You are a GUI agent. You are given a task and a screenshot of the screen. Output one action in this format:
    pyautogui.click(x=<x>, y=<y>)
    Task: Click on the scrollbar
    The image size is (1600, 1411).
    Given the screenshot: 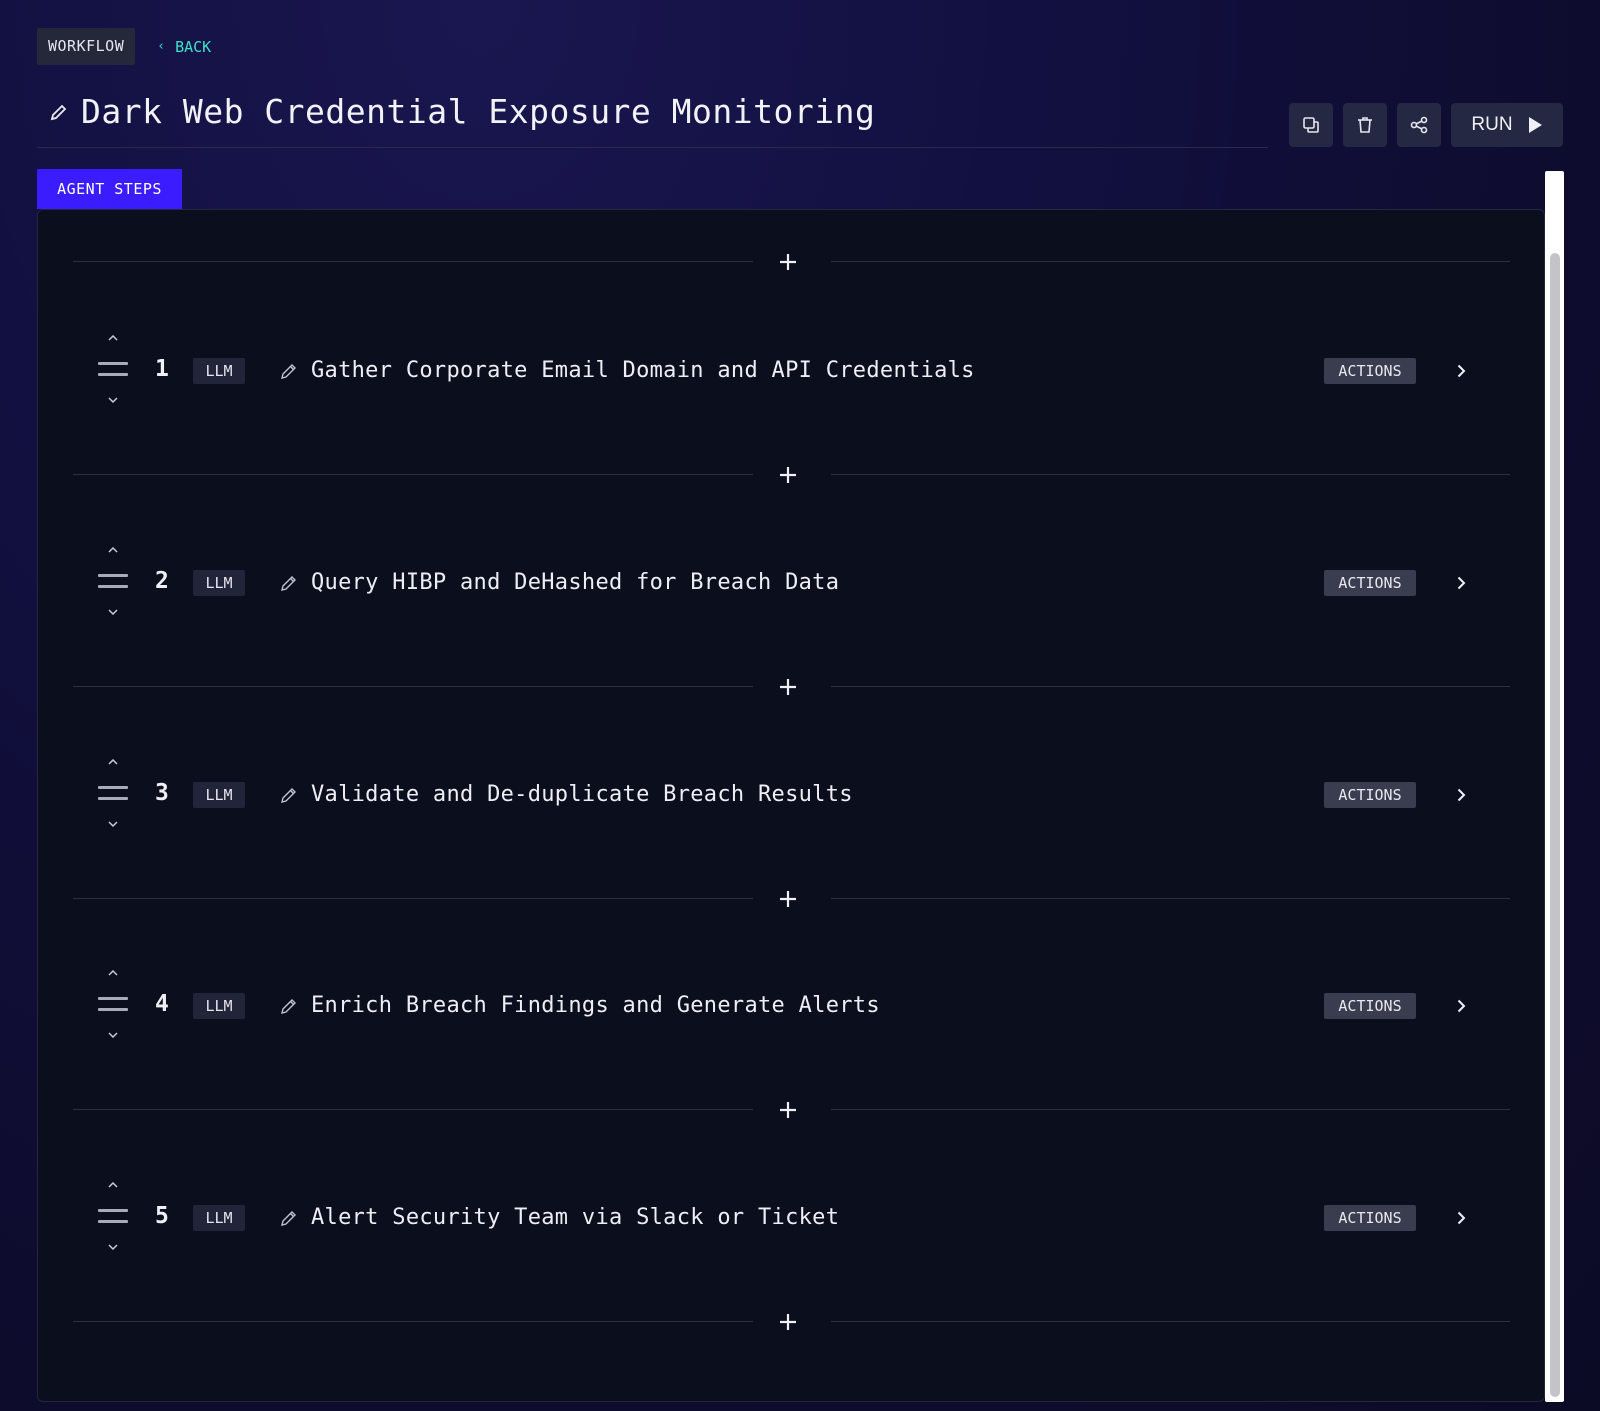 What is the action you would take?
    pyautogui.click(x=1554, y=786)
    